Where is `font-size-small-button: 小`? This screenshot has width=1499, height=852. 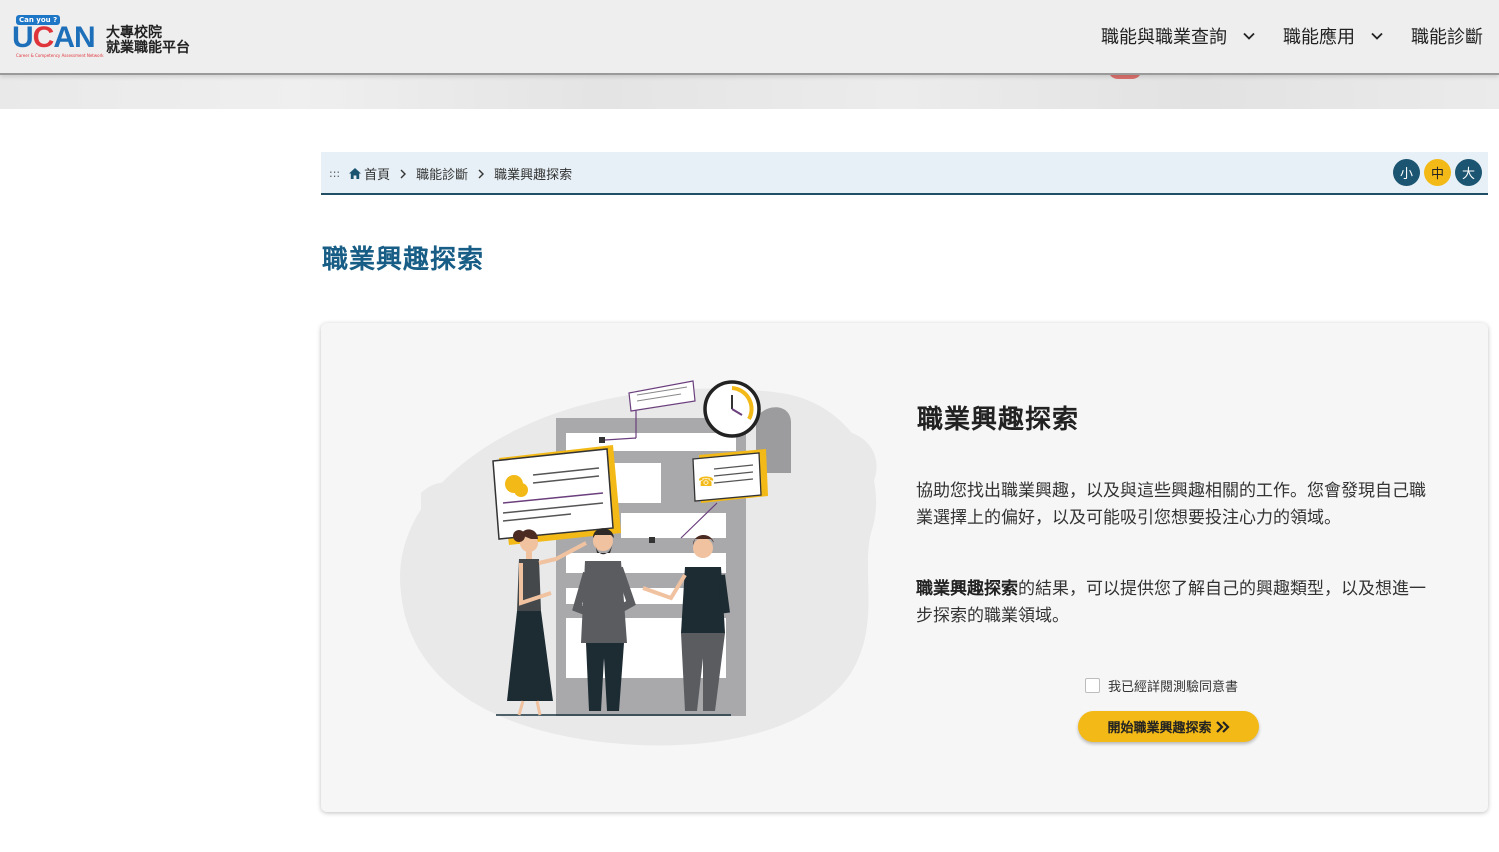
font-size-small-button: 小 is located at coordinates (1406, 172).